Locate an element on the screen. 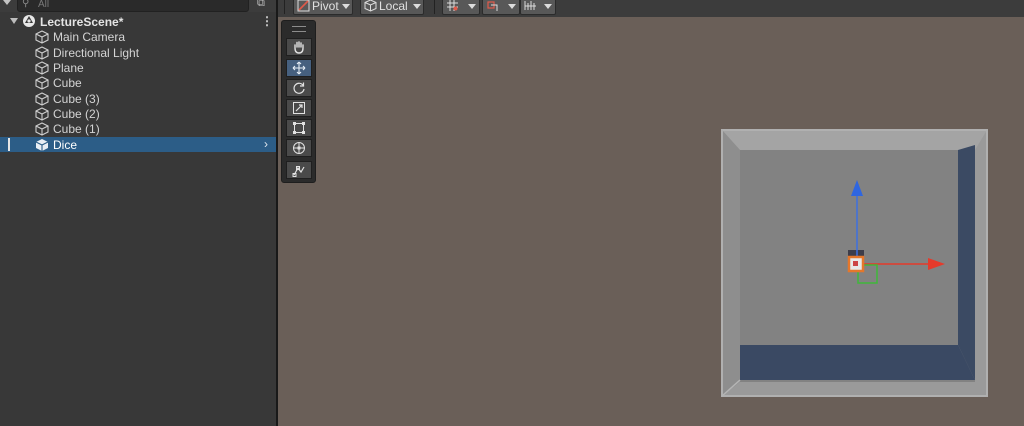 The image size is (1024, 426). hierarchy-toolbar: ⚲ All ⧉ is located at coordinates (138, 6).